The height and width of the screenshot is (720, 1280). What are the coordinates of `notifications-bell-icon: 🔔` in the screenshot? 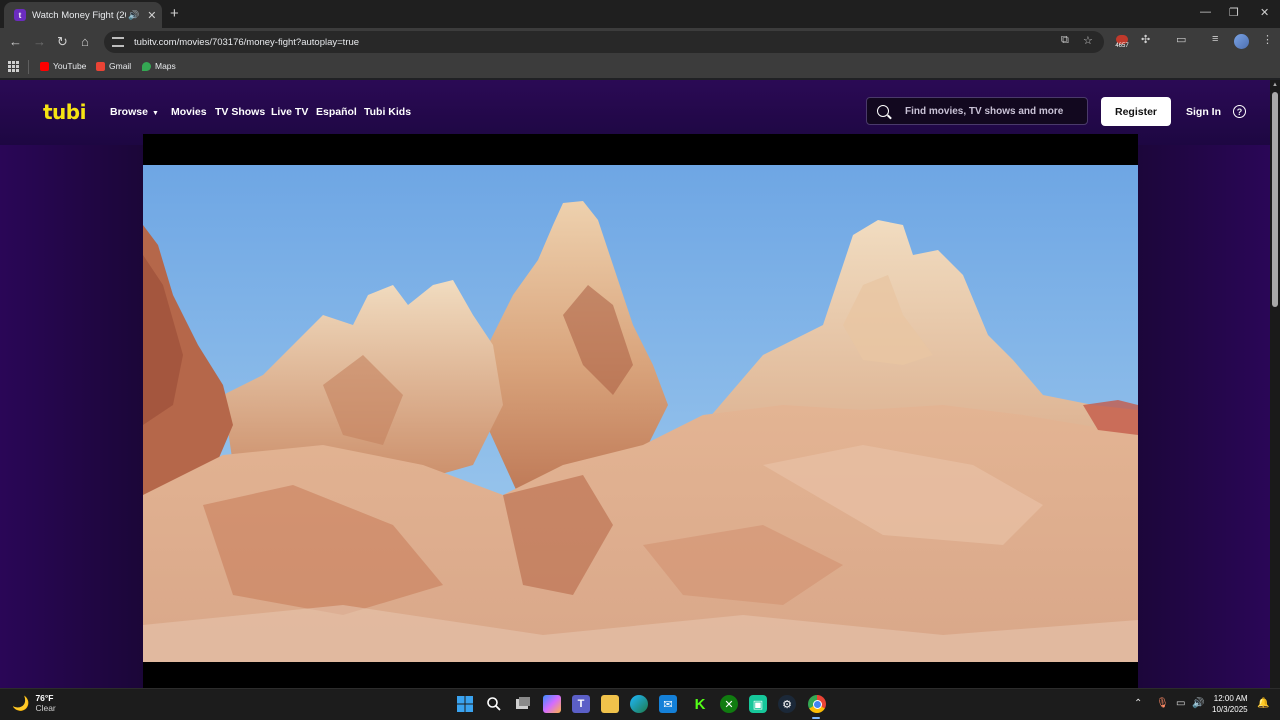 It's located at (1263, 703).